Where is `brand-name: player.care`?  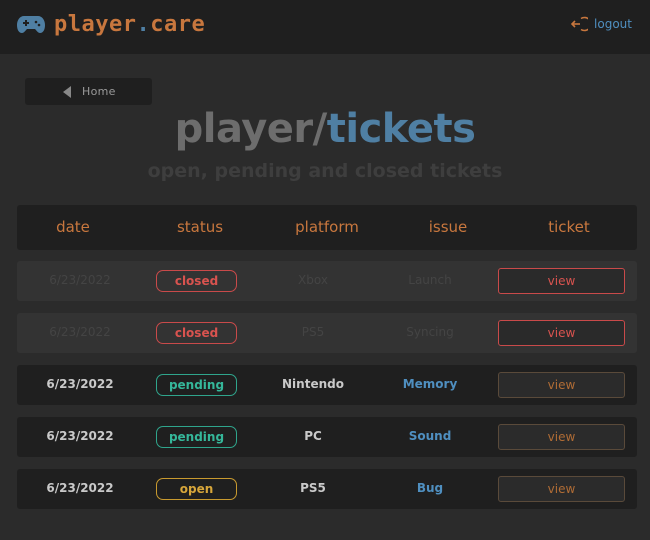
brand-name: player.care is located at coordinates (129, 24).